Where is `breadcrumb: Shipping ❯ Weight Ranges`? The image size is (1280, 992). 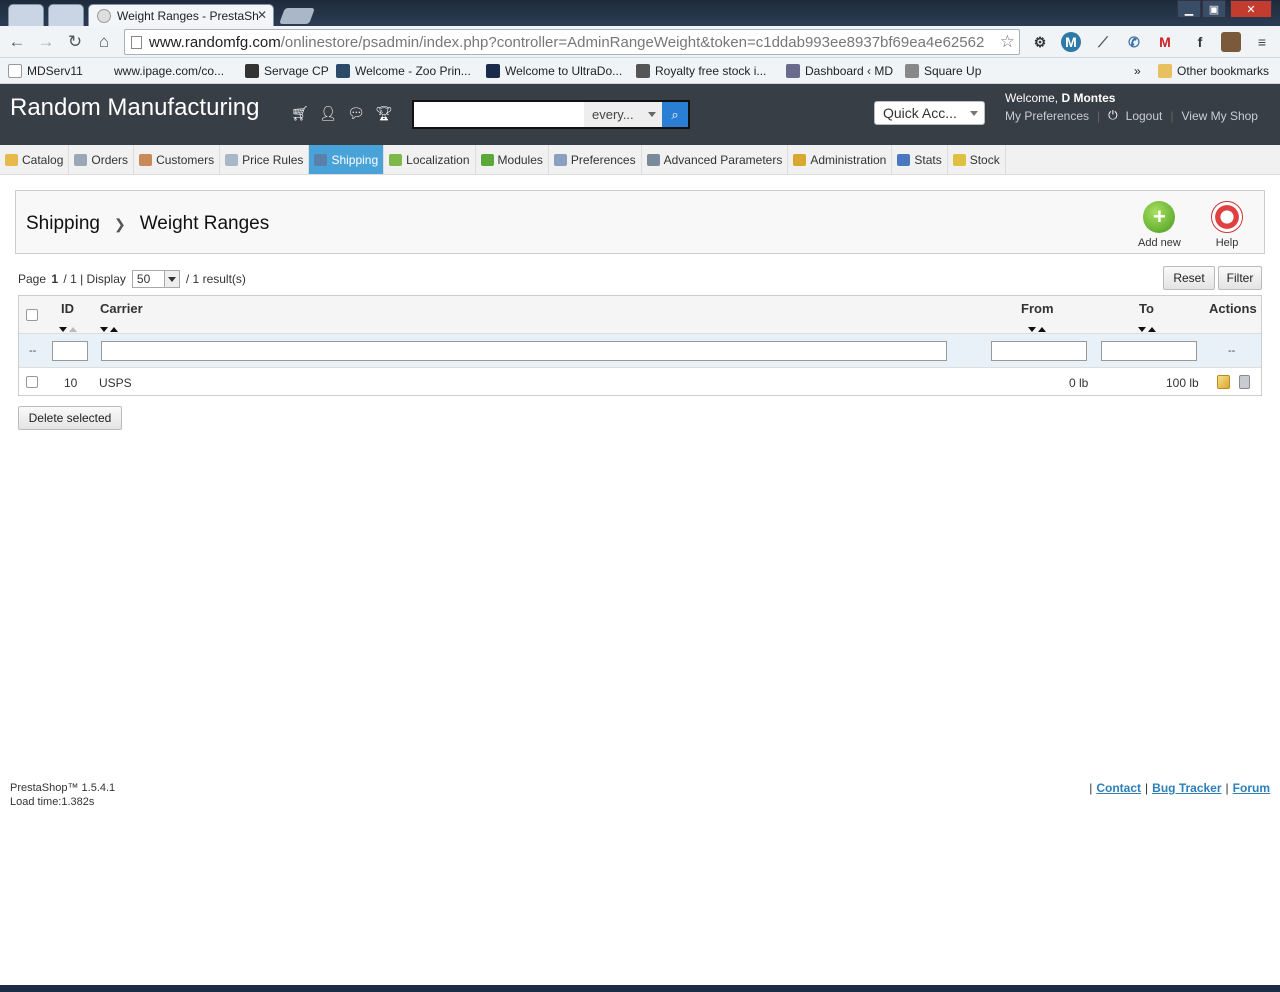 breadcrumb: Shipping ❯ Weight Ranges is located at coordinates (147, 224).